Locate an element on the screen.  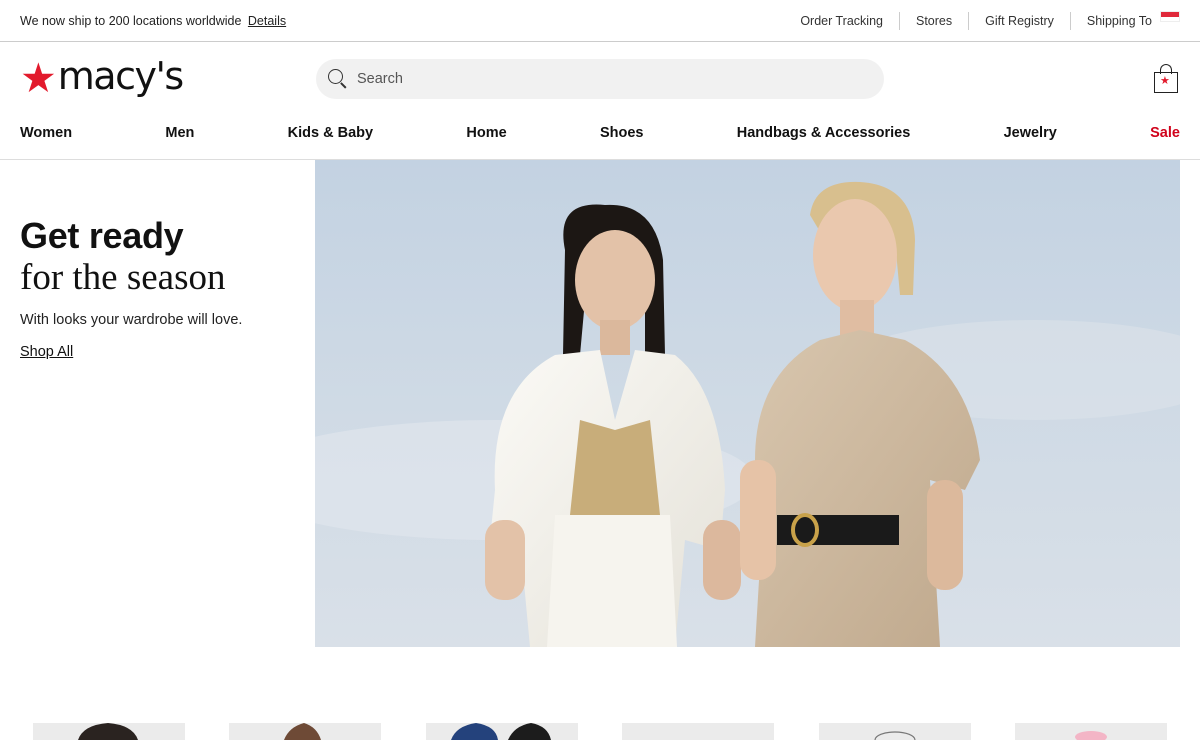
singapore-flag-icon is located at coordinates (1170, 16).